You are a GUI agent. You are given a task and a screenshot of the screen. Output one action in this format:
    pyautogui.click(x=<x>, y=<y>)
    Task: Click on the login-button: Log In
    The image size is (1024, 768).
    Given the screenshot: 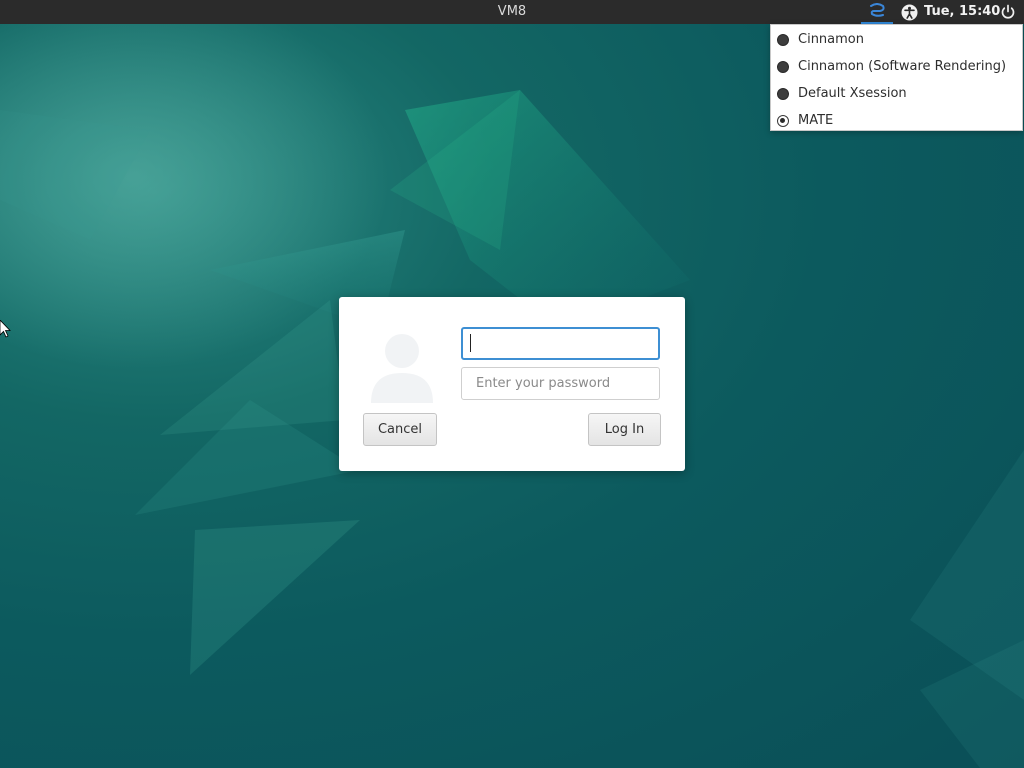 What is the action you would take?
    pyautogui.click(x=624, y=429)
    